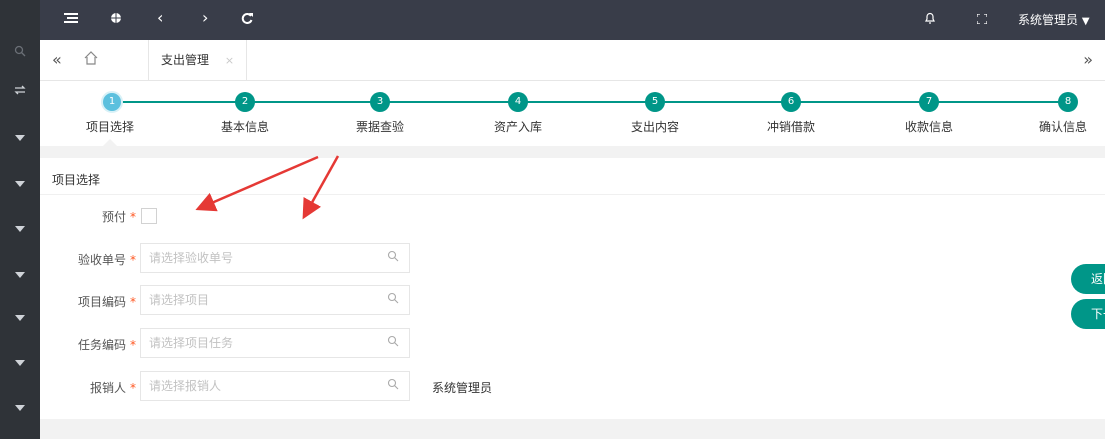  What do you see at coordinates (112, 102) in the screenshot?
I see `step-1-circle: 1` at bounding box center [112, 102].